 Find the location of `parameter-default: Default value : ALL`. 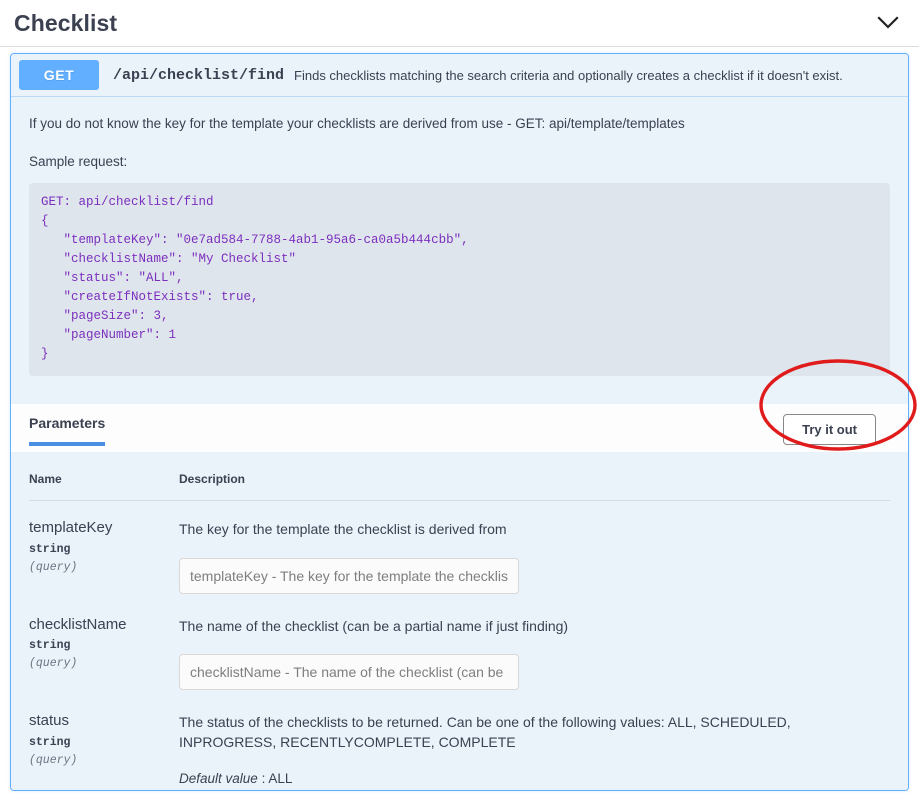

parameter-default: Default value : ALL is located at coordinates (236, 778).